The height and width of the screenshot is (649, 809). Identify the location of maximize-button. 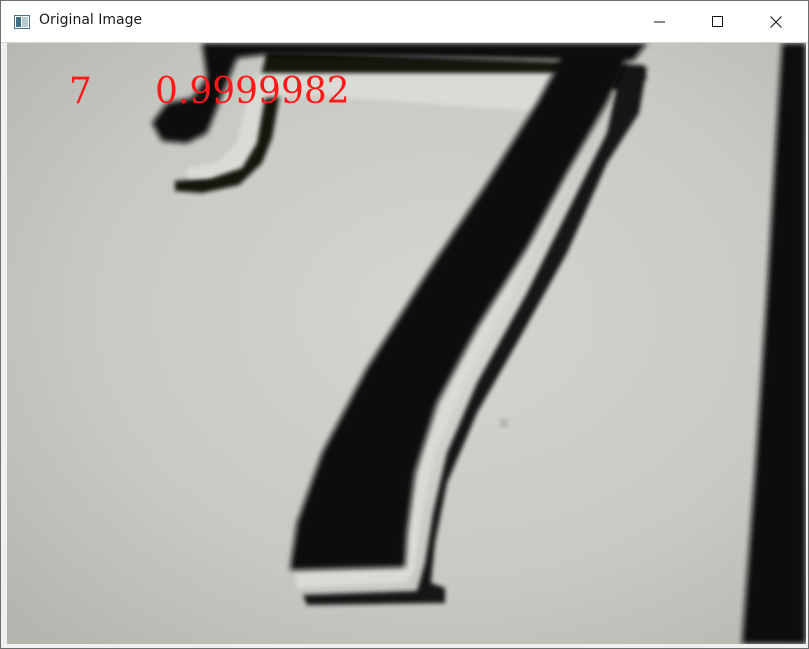
(718, 21).